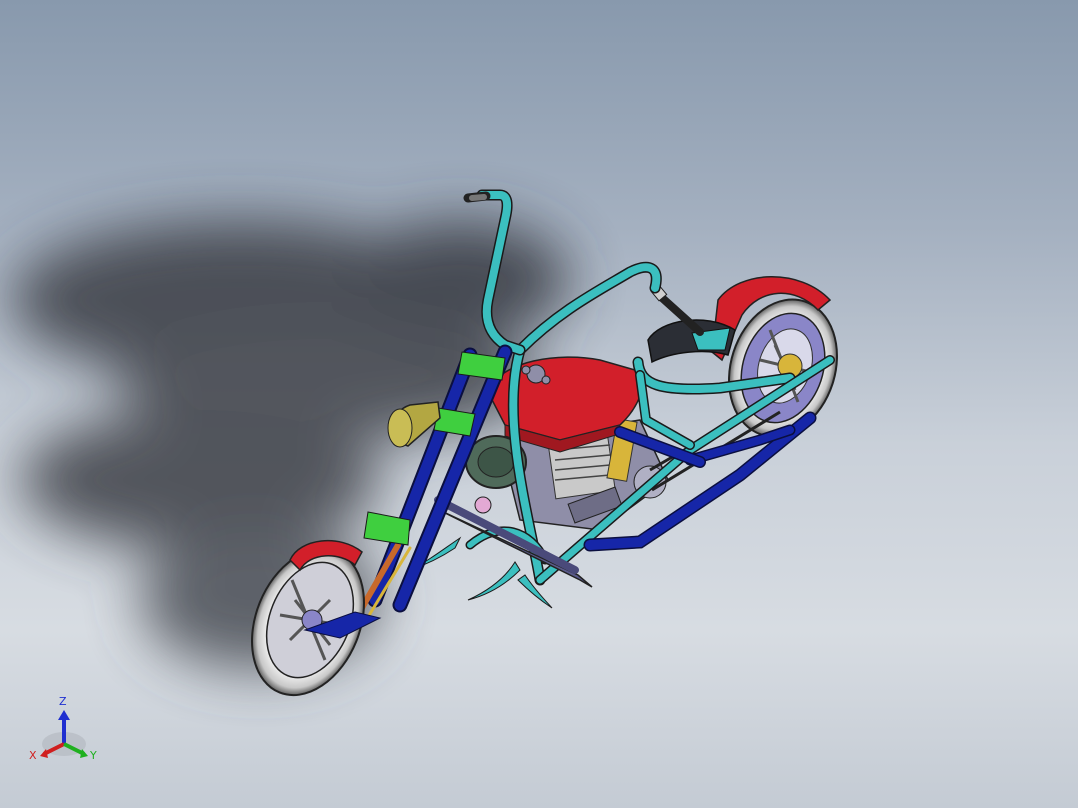 The width and height of the screenshot is (1078, 808). What do you see at coordinates (33, 755) in the screenshot?
I see `x-axis-label: X` at bounding box center [33, 755].